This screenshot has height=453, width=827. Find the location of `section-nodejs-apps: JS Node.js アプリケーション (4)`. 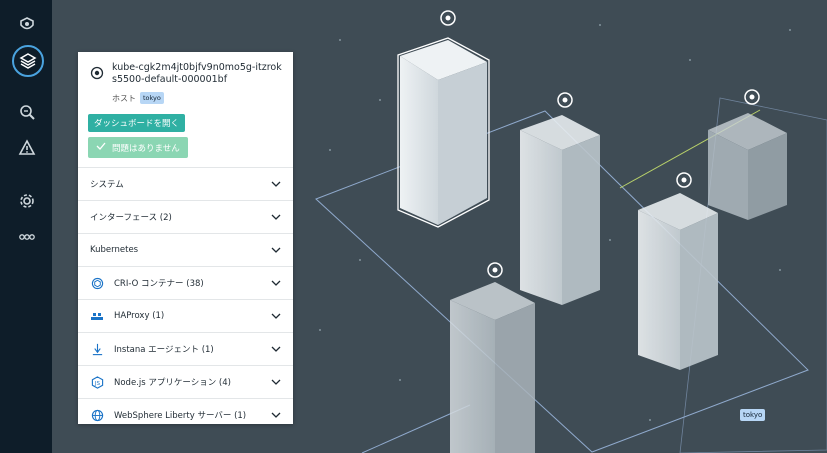

section-nodejs-apps: JS Node.js アプリケーション (4) is located at coordinates (185, 381).